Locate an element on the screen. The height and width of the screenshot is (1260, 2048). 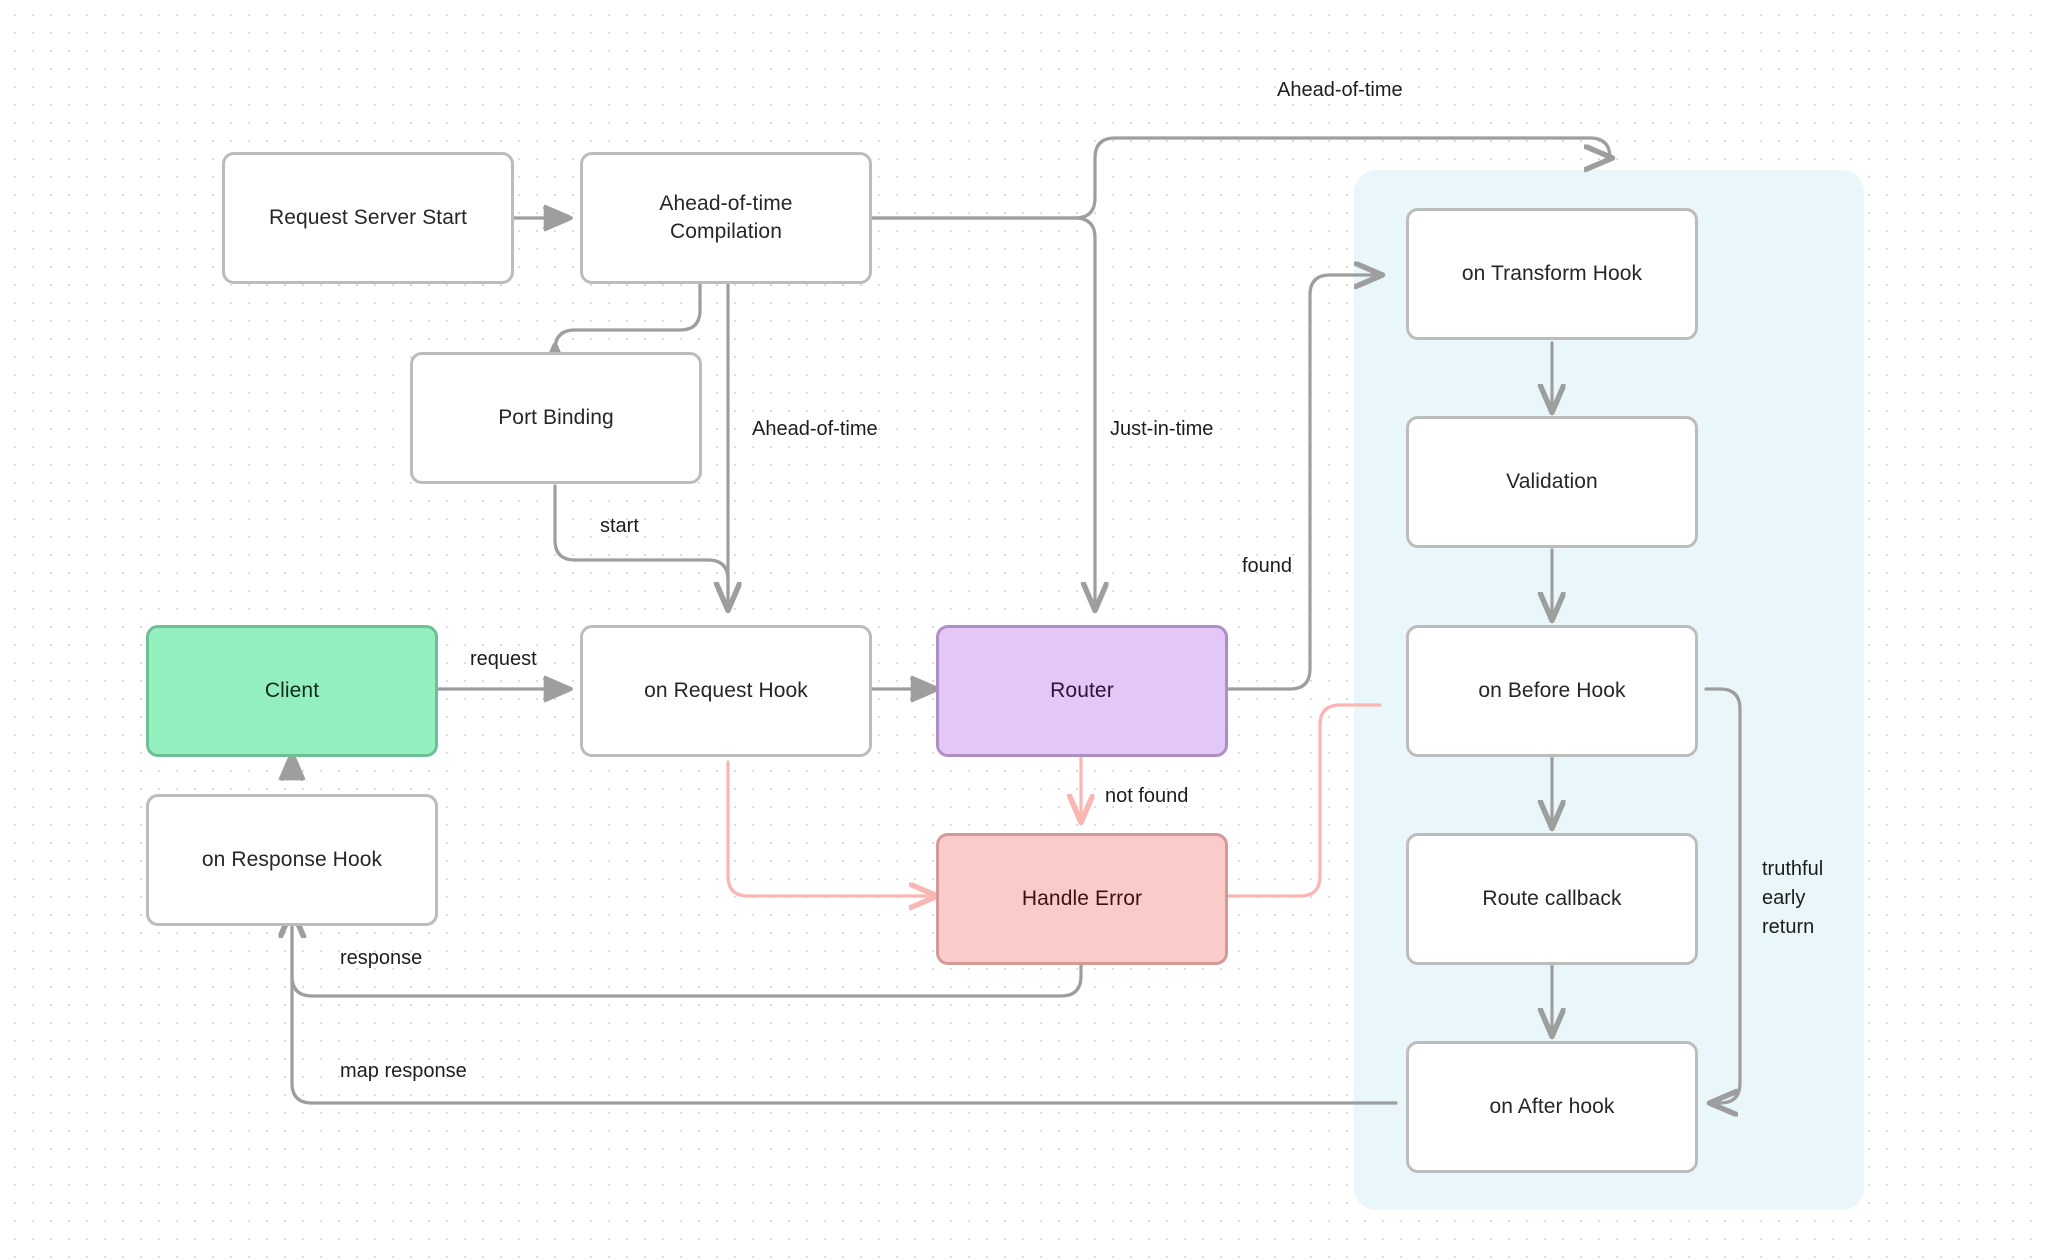
node-validation: Validation is located at coordinates (1552, 482).